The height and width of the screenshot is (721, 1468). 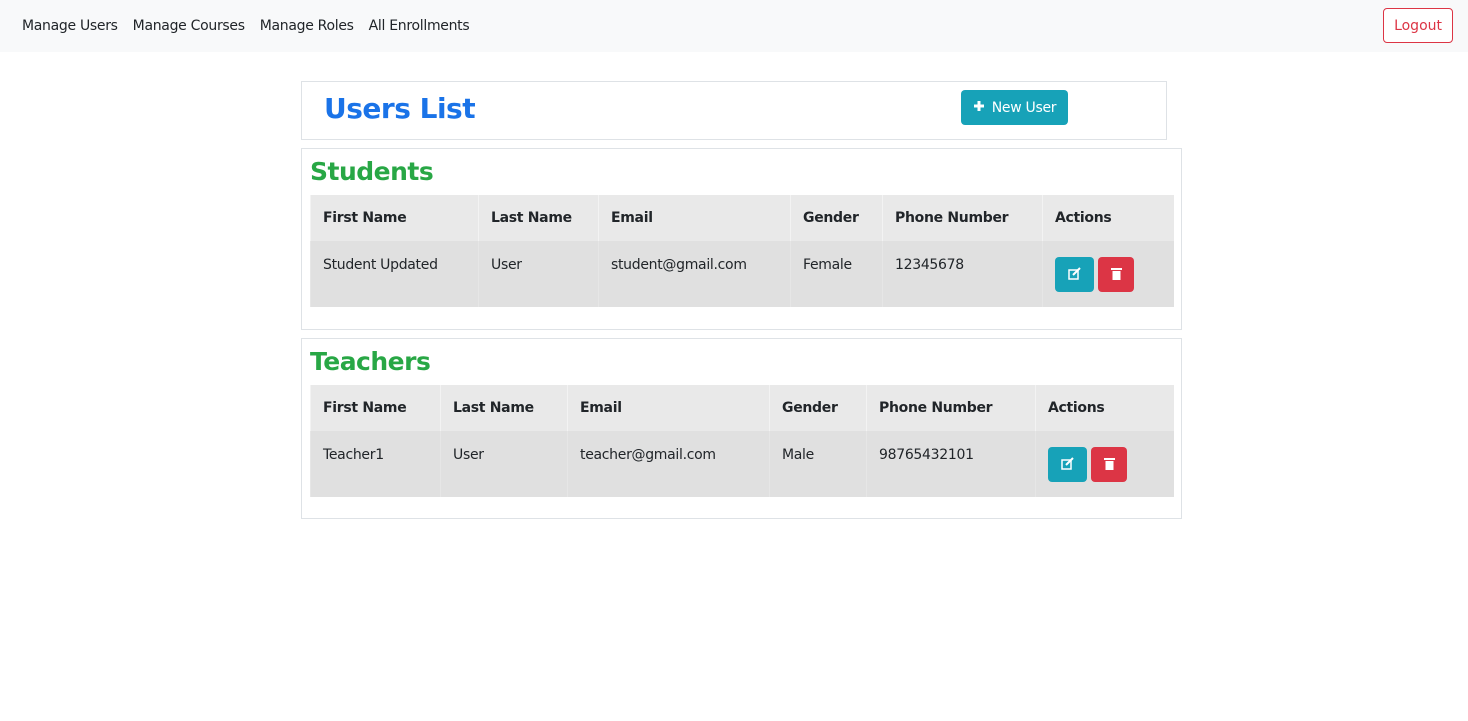 What do you see at coordinates (189, 26) in the screenshot?
I see `nav-manage-courses: Manage Courses` at bounding box center [189, 26].